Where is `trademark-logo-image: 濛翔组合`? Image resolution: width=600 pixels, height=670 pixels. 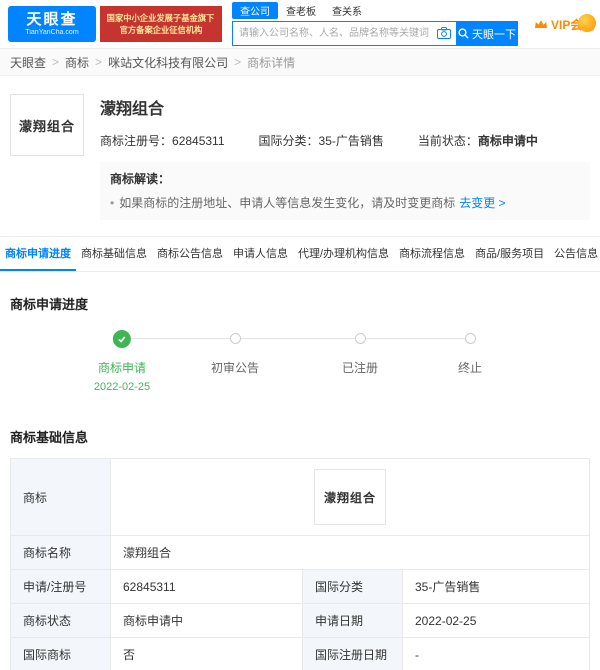 trademark-logo-image: 濛翔组合 is located at coordinates (47, 125).